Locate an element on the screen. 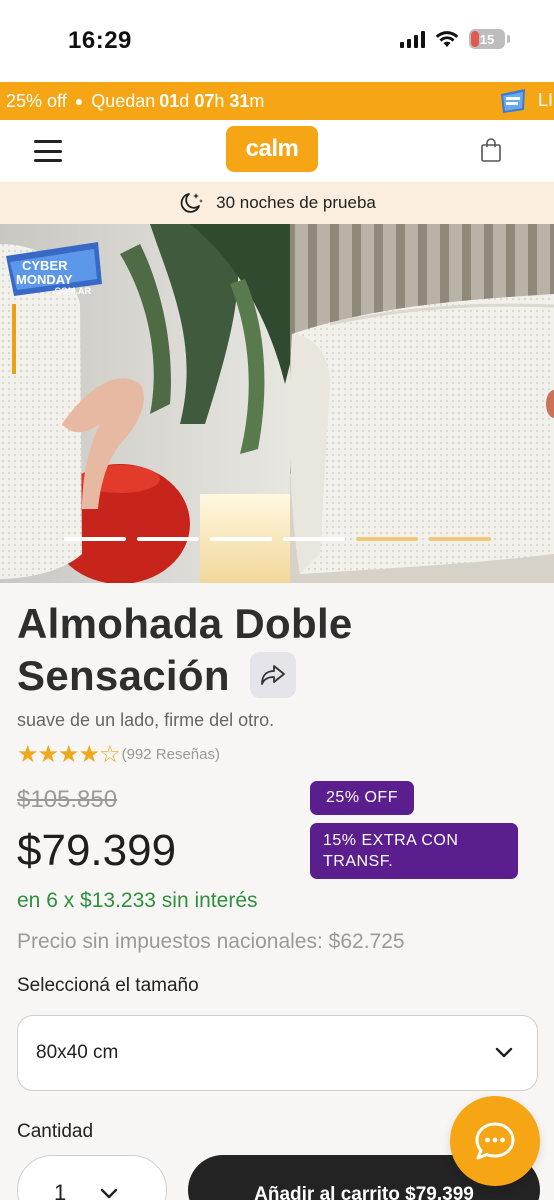  product-title: Almohada Doble Sensación is located at coordinates (227, 650).